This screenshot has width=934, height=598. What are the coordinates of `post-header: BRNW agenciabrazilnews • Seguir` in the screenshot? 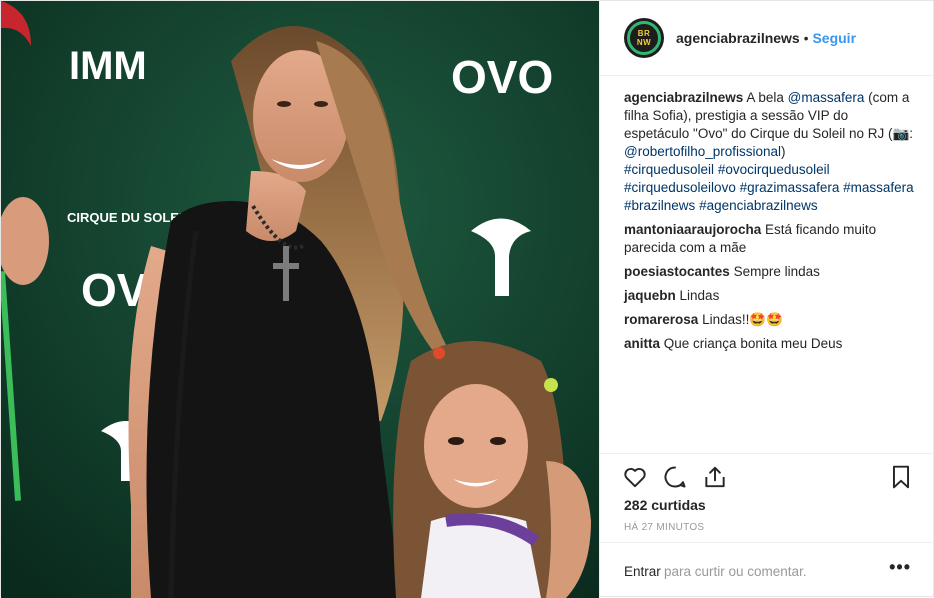 It's located at (767, 38).